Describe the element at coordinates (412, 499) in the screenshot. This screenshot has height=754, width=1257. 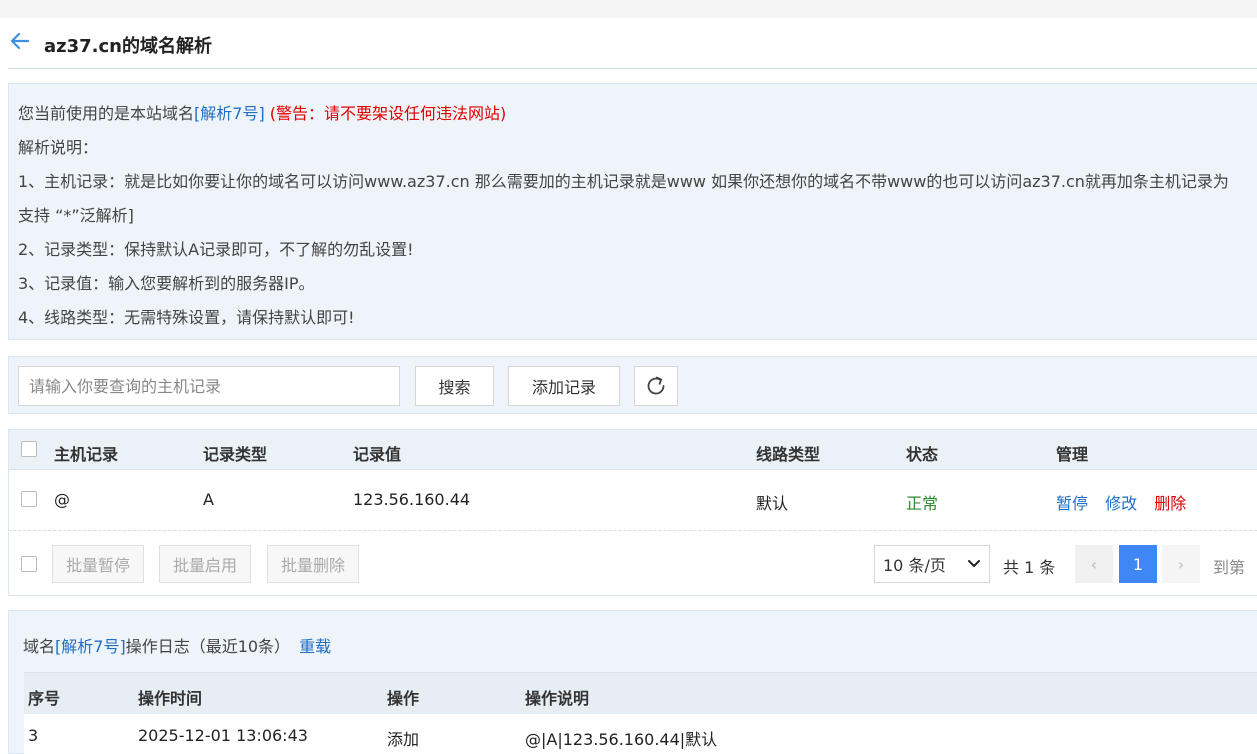
I see `cell-value: 123.56.160.44` at that location.